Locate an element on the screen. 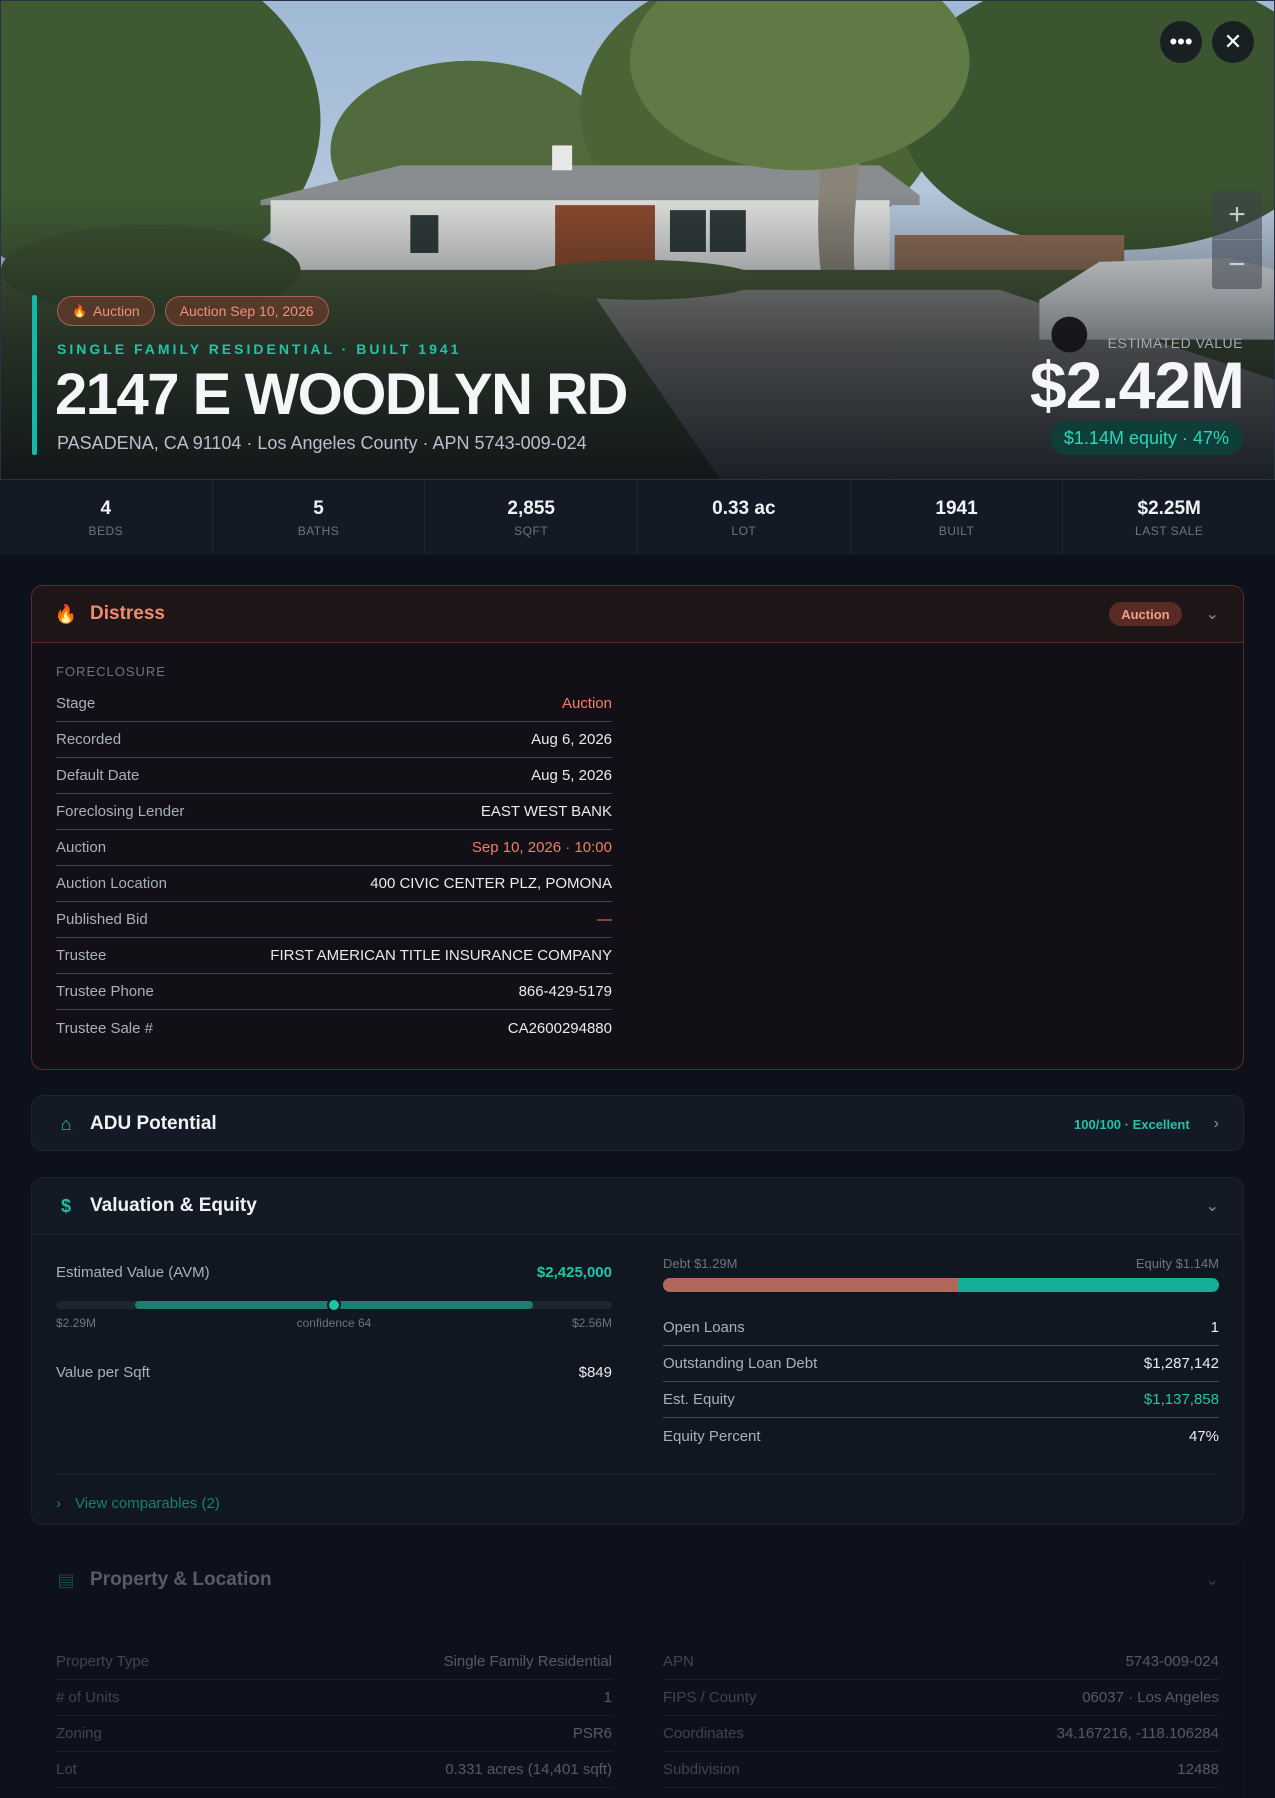 The height and width of the screenshot is (1798, 1275). value-per-sqft-label: Value per Sqft is located at coordinates (103, 1372).